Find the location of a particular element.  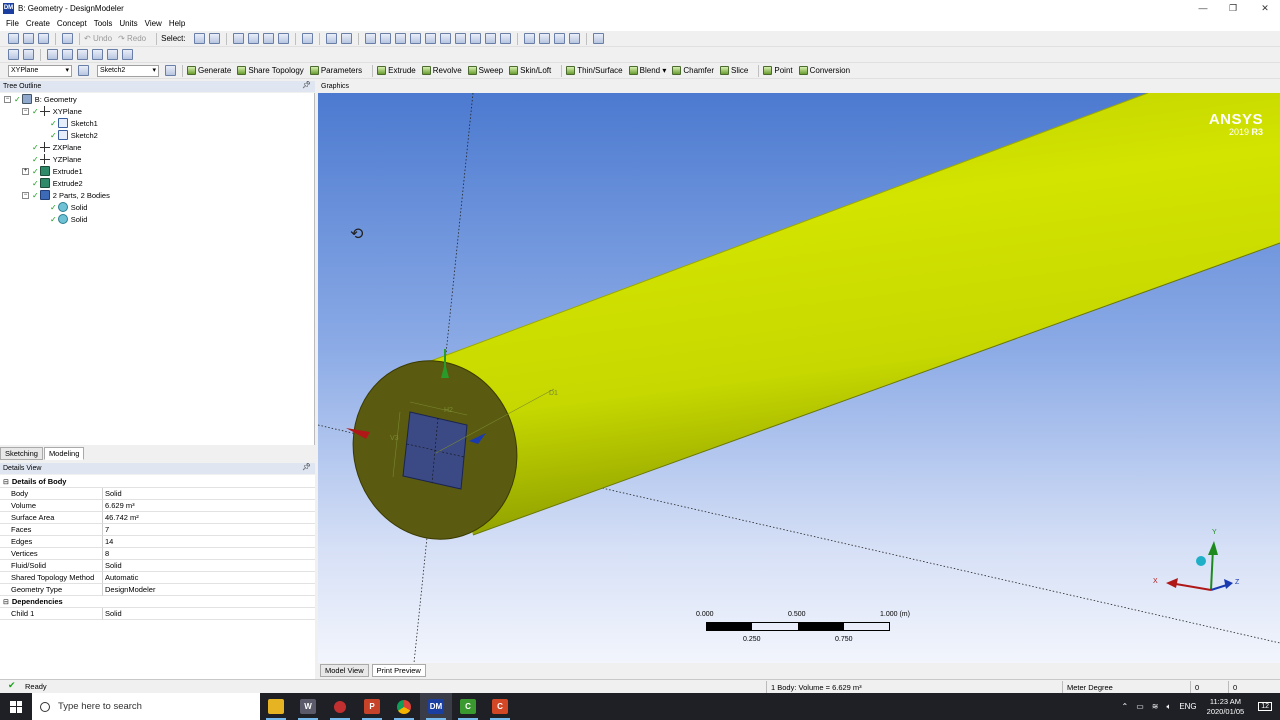

extrude-button: Extrude is located at coordinates (396, 70).